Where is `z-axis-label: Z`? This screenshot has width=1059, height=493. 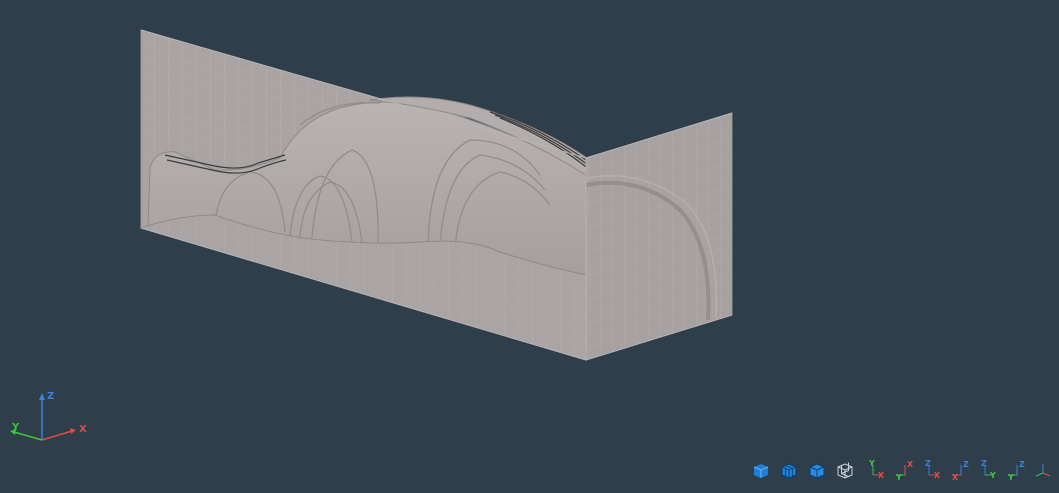 z-axis-label: Z is located at coordinates (50, 396).